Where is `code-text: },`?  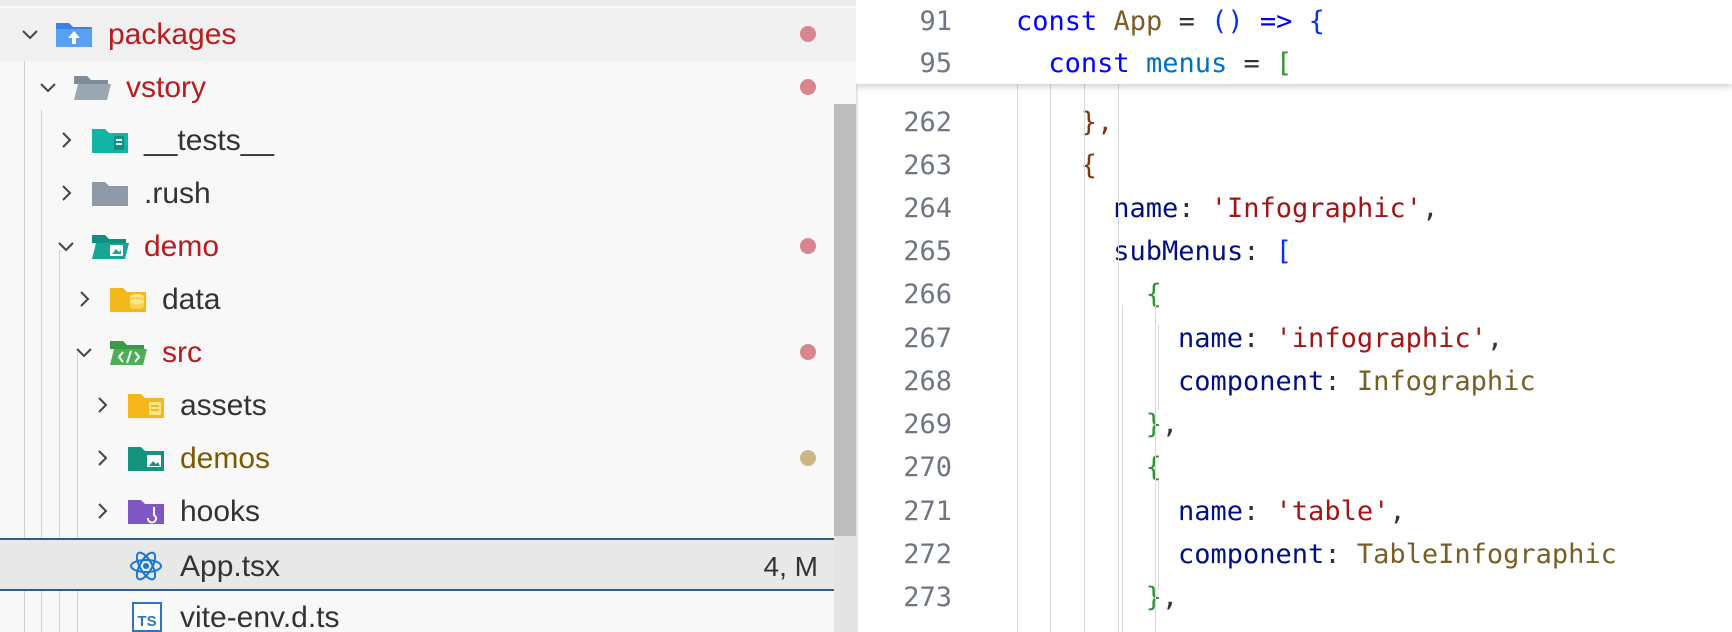 code-text: }, is located at coordinates (1162, 424).